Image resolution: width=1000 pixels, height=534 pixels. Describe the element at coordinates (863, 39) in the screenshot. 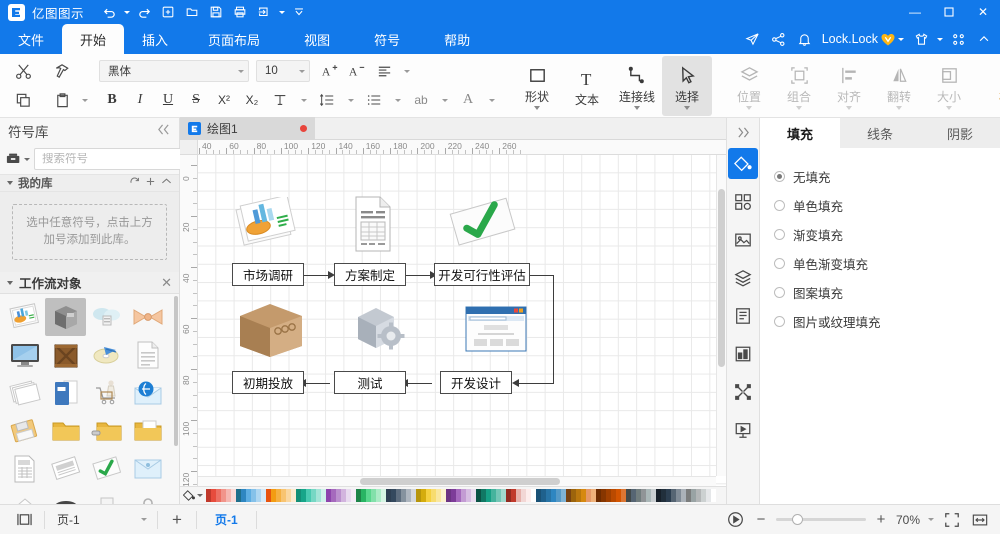

I see `user-account: Lock.Lock` at that location.